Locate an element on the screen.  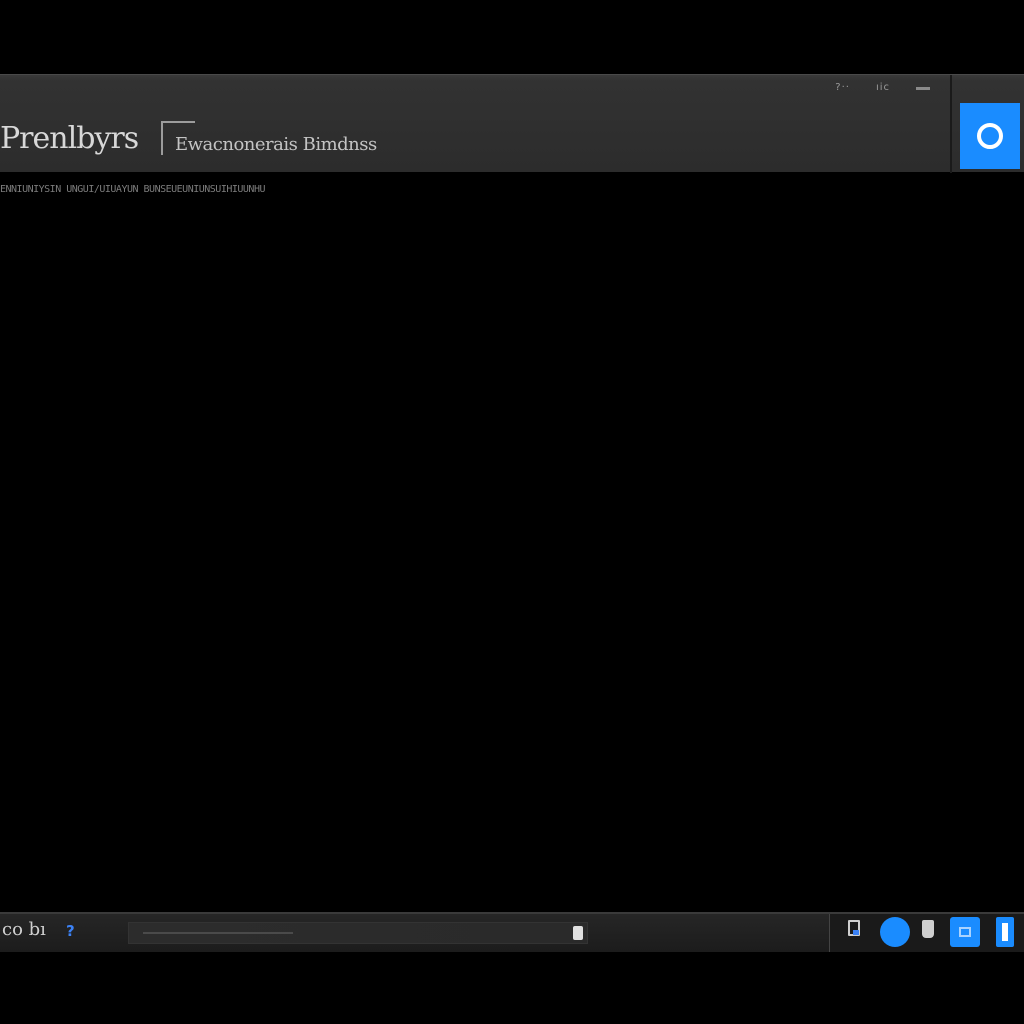
title-separator is located at coordinates (178, 138).